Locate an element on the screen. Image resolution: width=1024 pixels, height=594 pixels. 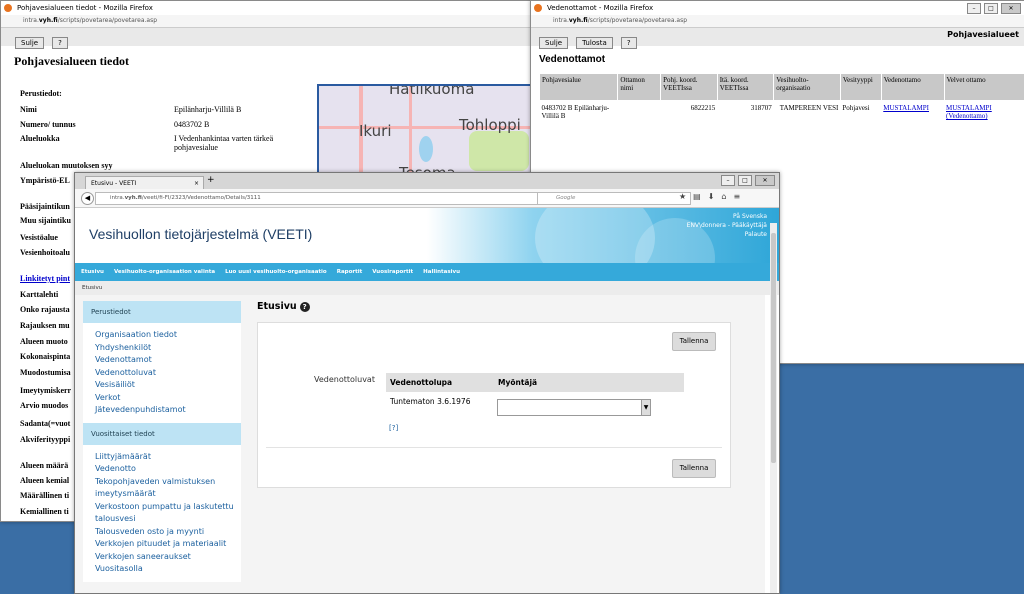
cell-area: 0483702 B Epilänharju-Villilä B is located at coordinates (579, 112).